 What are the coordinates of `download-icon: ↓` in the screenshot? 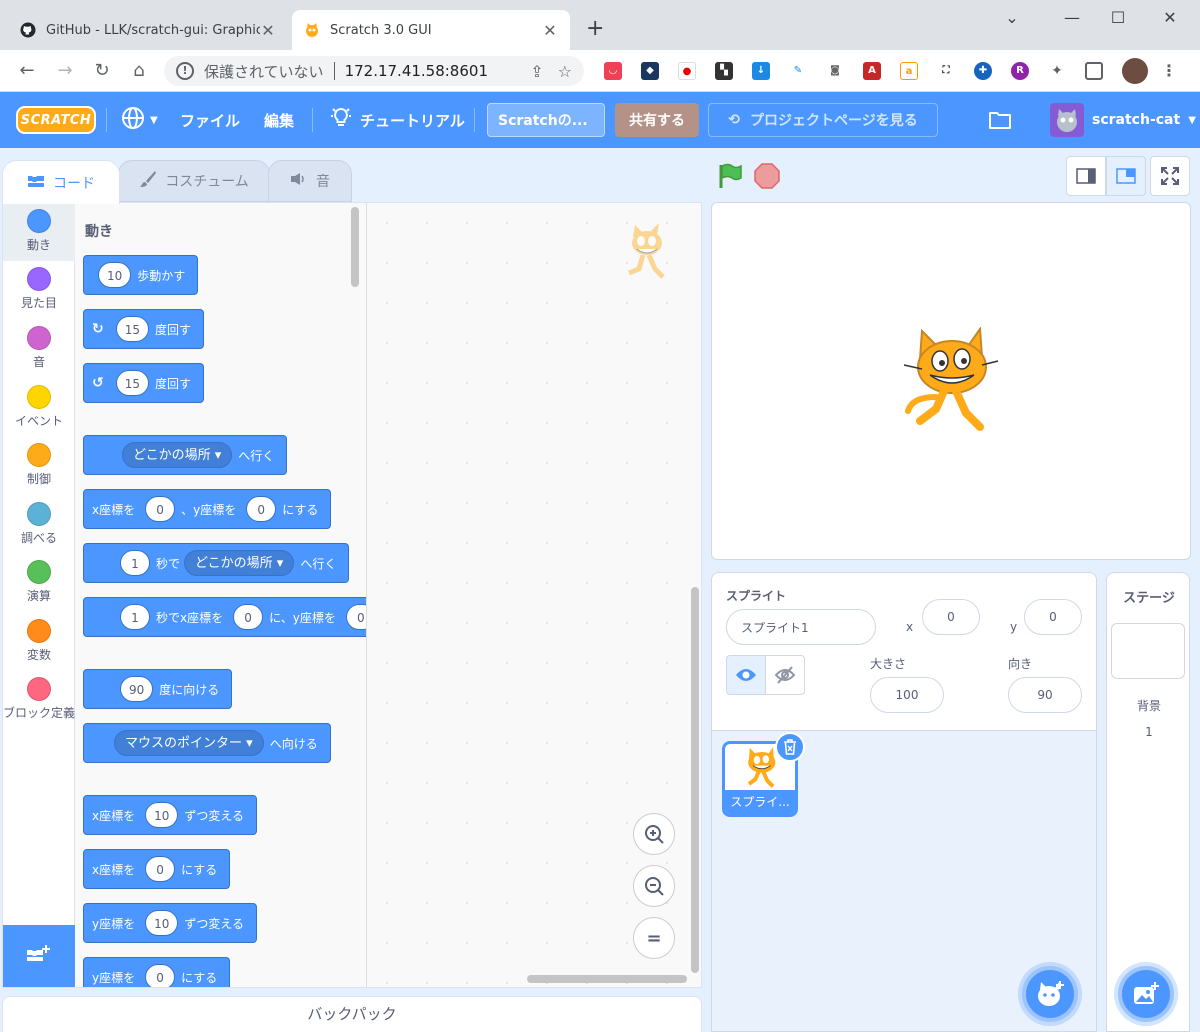 It's located at (761, 71).